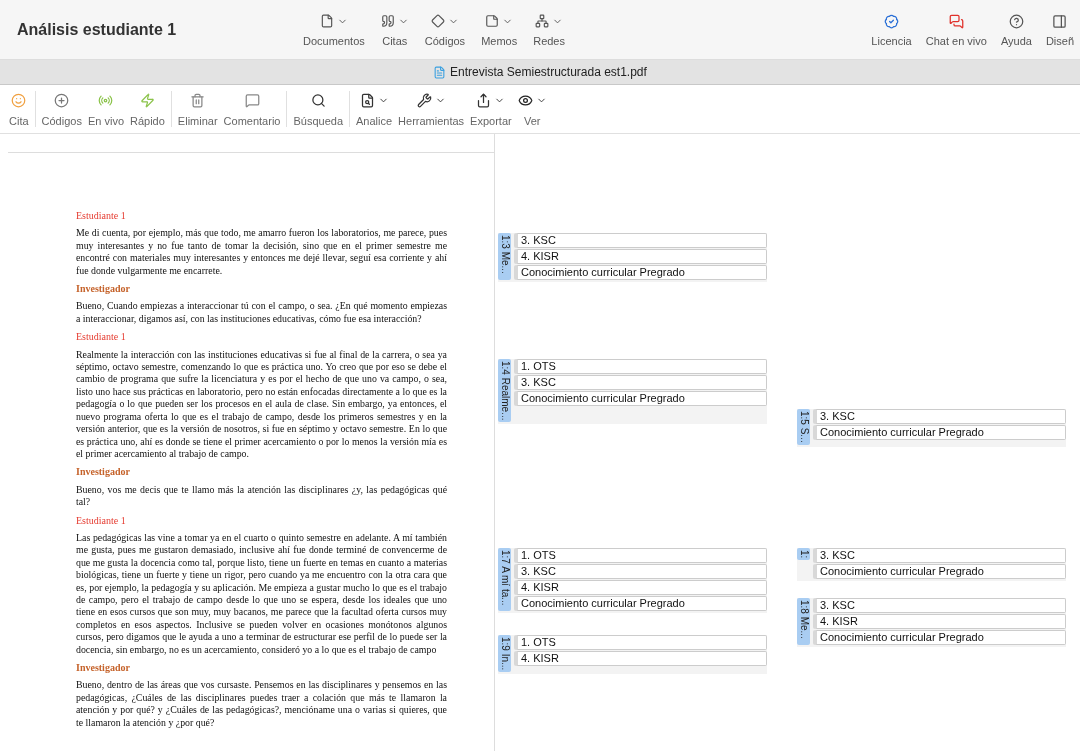  What do you see at coordinates (394, 29) in the screenshot?
I see `nav-button: Citas` at bounding box center [394, 29].